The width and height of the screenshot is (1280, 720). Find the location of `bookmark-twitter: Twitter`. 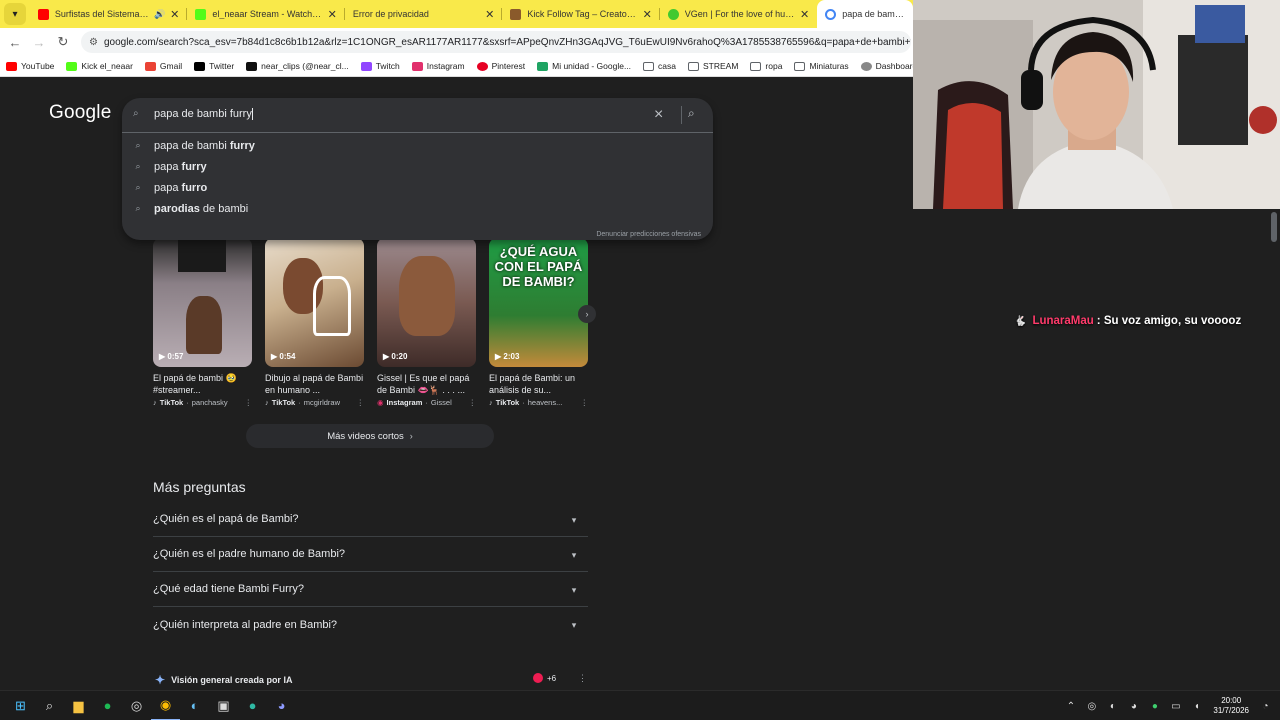

bookmark-twitter: Twitter is located at coordinates (214, 66).